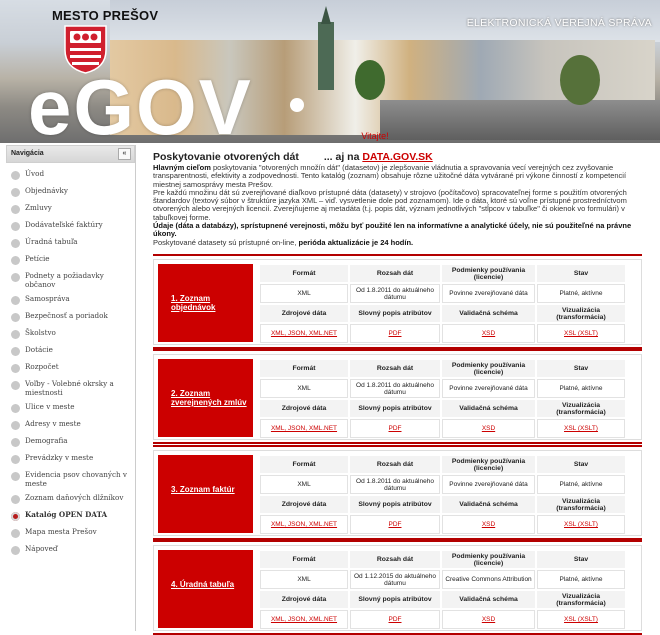  Describe the element at coordinates (105, 15) in the screenshot. I see `town-name: MESTO PREŠOV` at that location.